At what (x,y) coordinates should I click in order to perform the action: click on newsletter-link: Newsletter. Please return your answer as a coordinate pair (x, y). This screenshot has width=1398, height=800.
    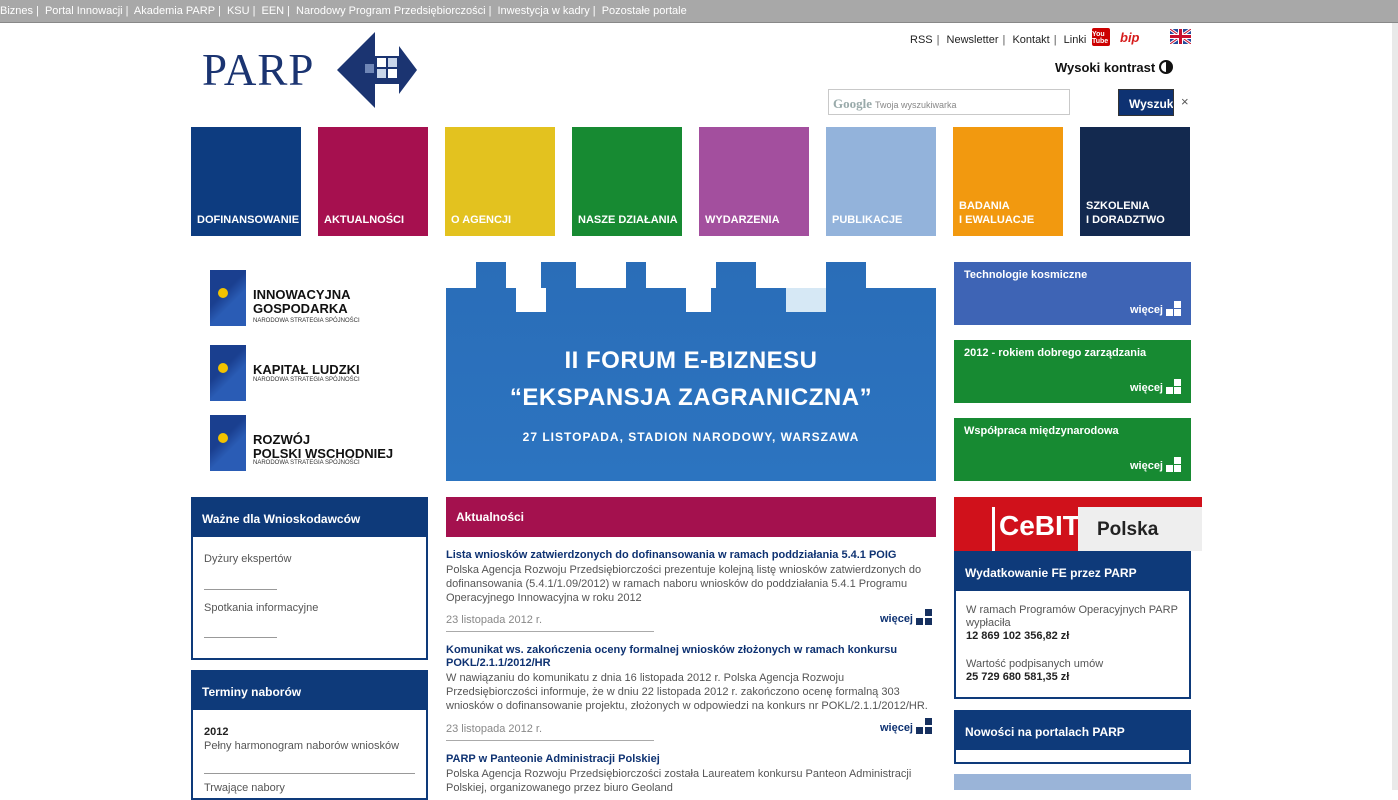
    Looking at the image, I should click on (973, 40).